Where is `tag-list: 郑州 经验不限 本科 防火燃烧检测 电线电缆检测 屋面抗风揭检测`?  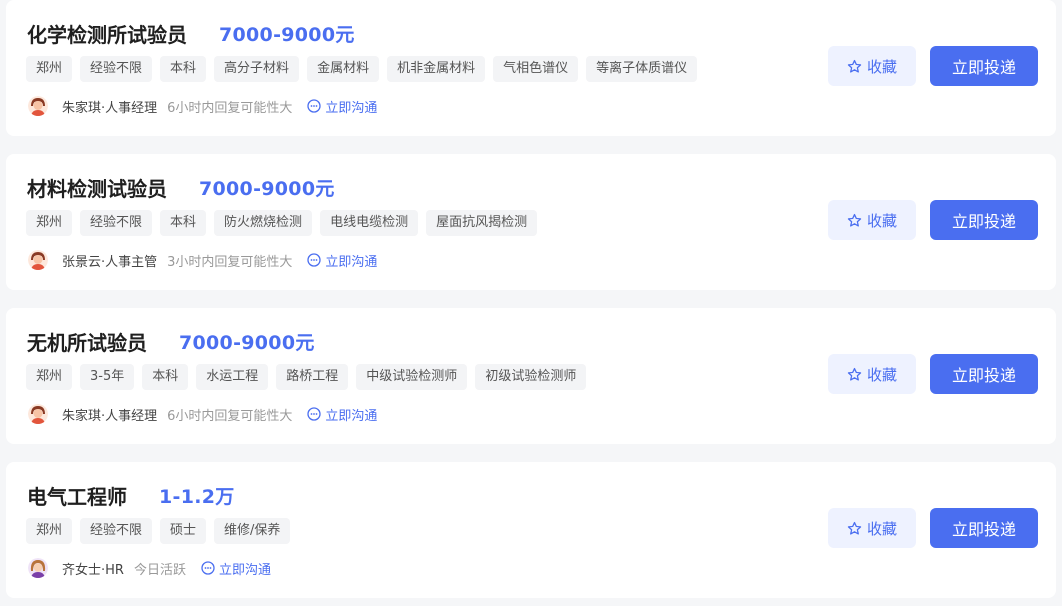 tag-list: 郑州 经验不限 本科 防火燃烧检测 电线电缆检测 屋面抗风揭检测 is located at coordinates (285, 223).